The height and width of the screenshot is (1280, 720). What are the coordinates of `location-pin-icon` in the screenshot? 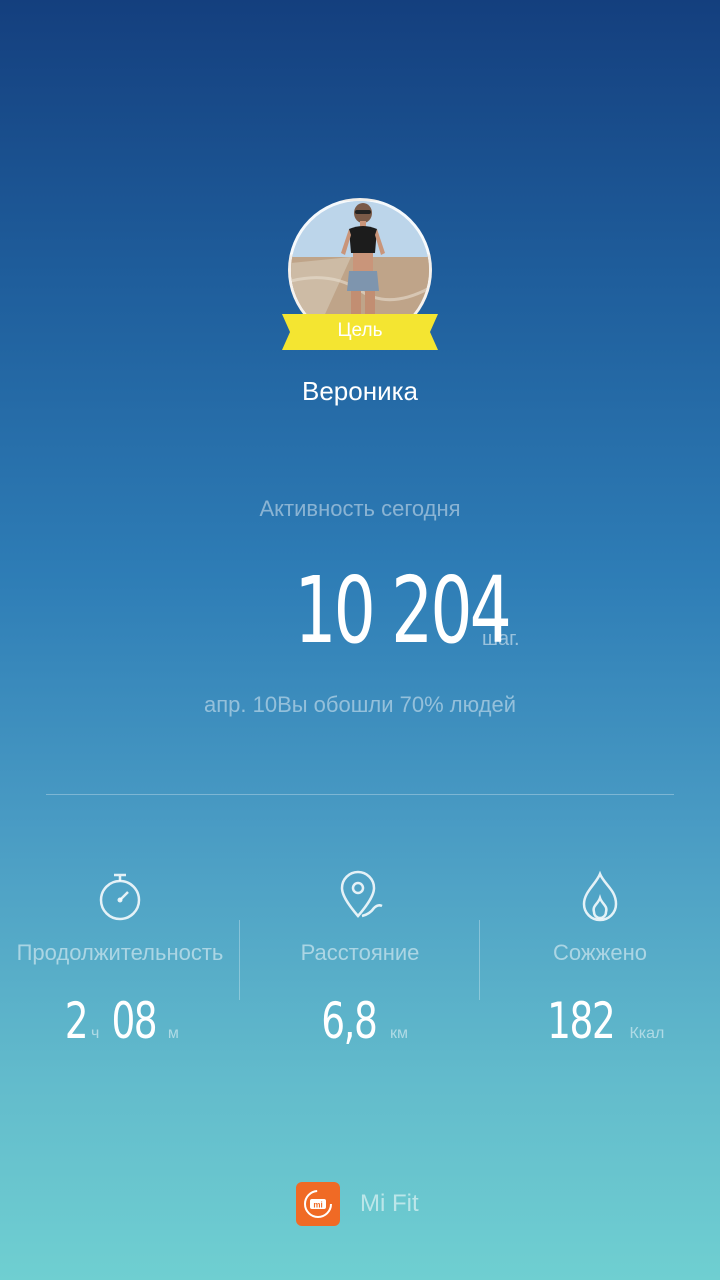 It's located at (361, 894).